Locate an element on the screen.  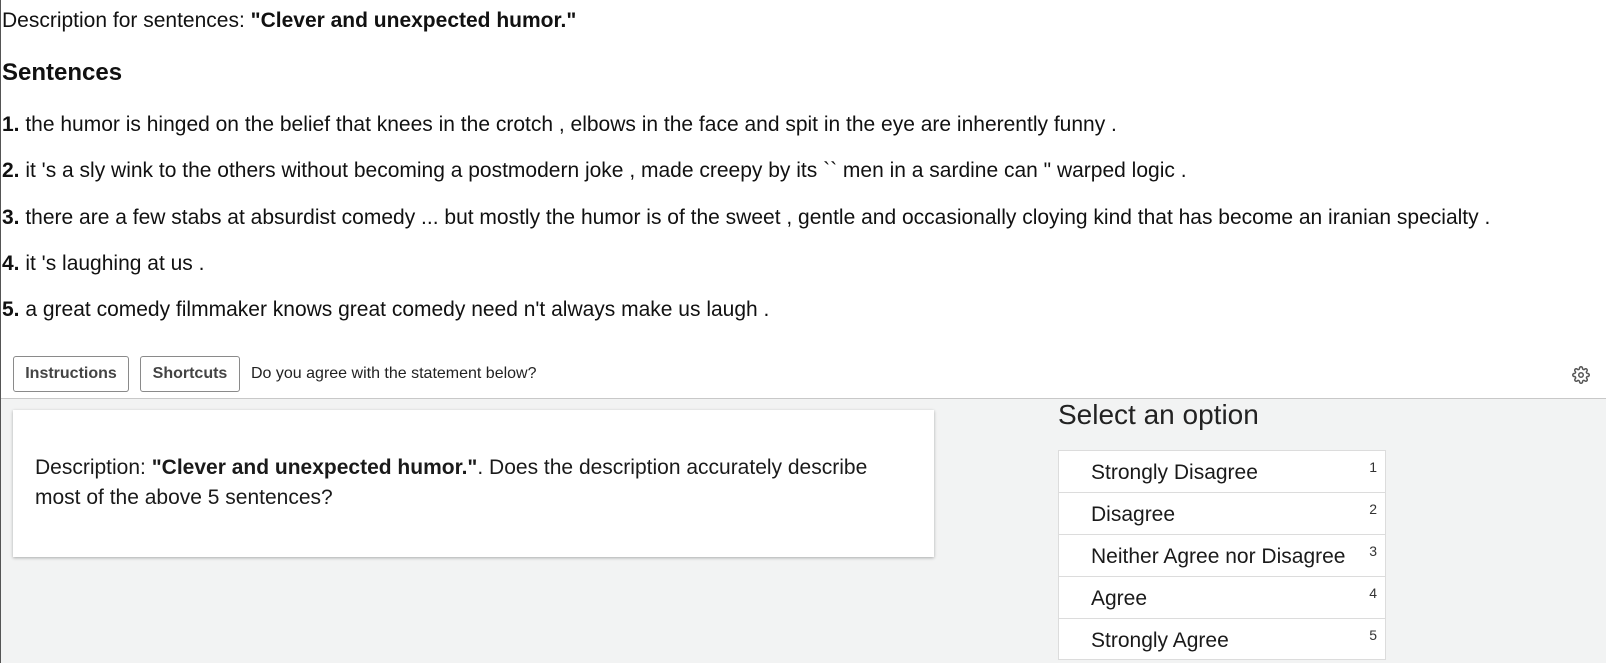
option-strongly-disagree: Strongly Disagree 1 is located at coordinates (1222, 471).